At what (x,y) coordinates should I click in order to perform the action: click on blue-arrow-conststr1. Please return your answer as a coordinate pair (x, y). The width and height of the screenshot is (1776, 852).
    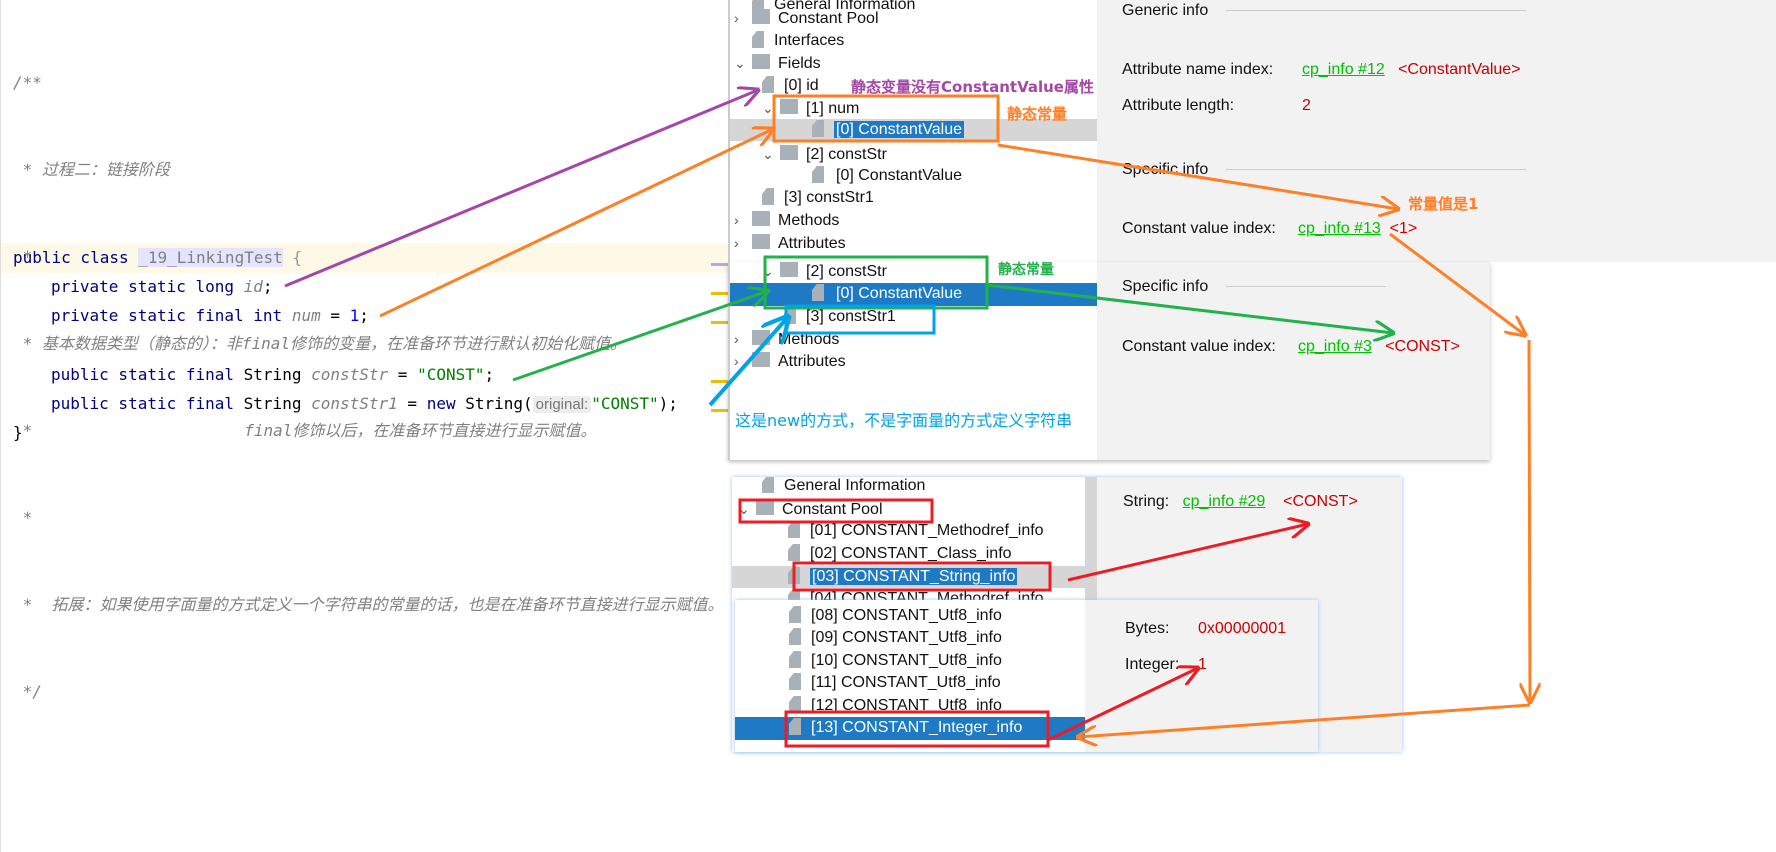
    Looking at the image, I should click on (748, 362).